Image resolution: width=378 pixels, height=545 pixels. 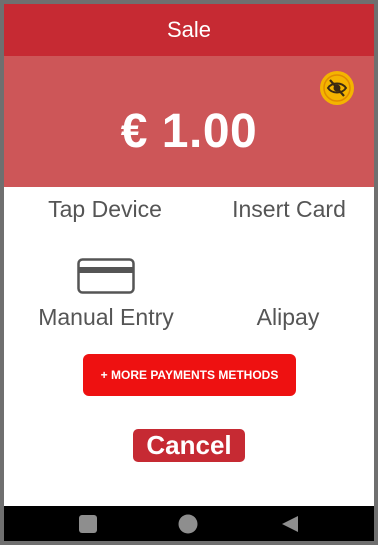 I want to click on square-icon, so click(x=88, y=524).